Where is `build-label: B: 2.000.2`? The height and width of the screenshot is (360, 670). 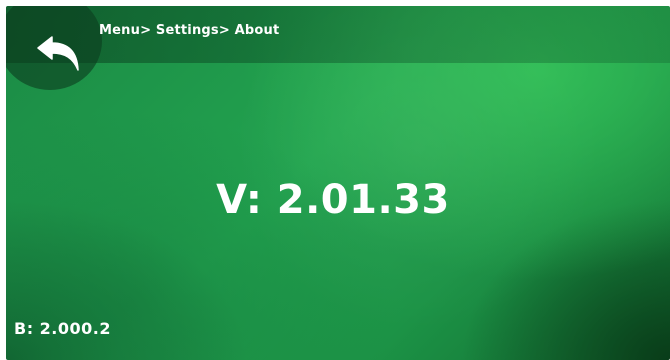
build-label: B: 2.000.2 is located at coordinates (62, 328).